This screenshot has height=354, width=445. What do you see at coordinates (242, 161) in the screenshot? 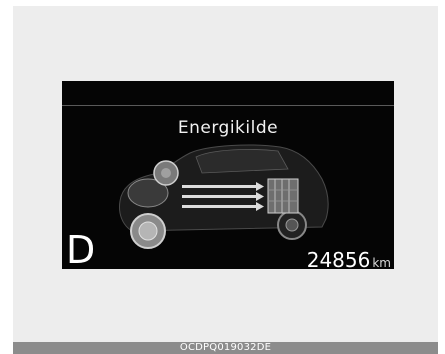
I see `window-icon` at bounding box center [242, 161].